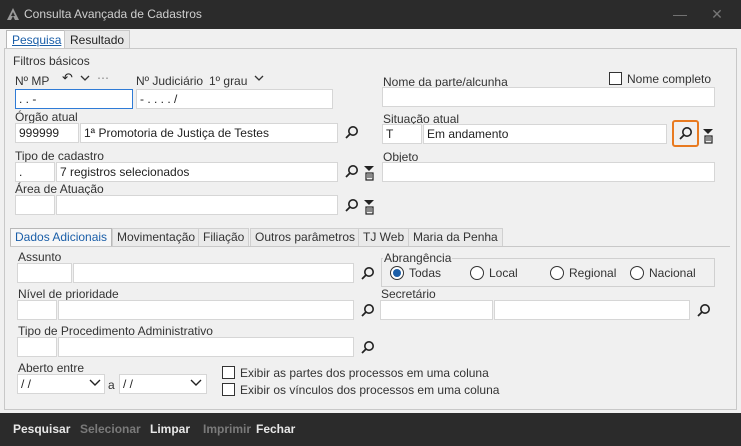 This screenshot has width=741, height=446. I want to click on secretario-label: Secretário, so click(408, 294).